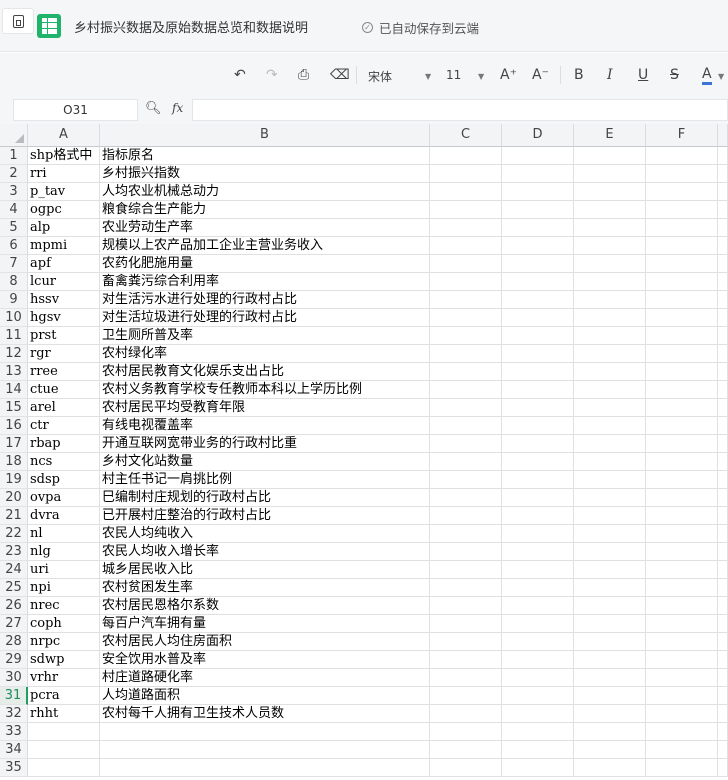 The width and height of the screenshot is (728, 780). Describe the element at coordinates (265, 624) in the screenshot. I see `cell: 每百户汽车拥有量` at that location.